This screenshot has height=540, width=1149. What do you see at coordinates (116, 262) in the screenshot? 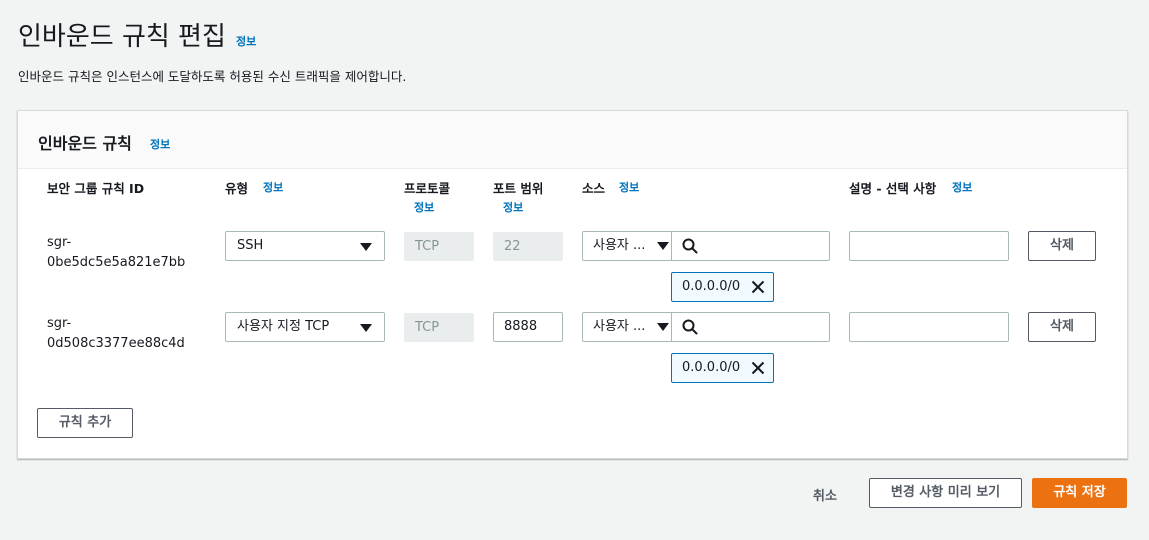
I see `rule-id-value: 0be5dc5e5a821e7bb` at bounding box center [116, 262].